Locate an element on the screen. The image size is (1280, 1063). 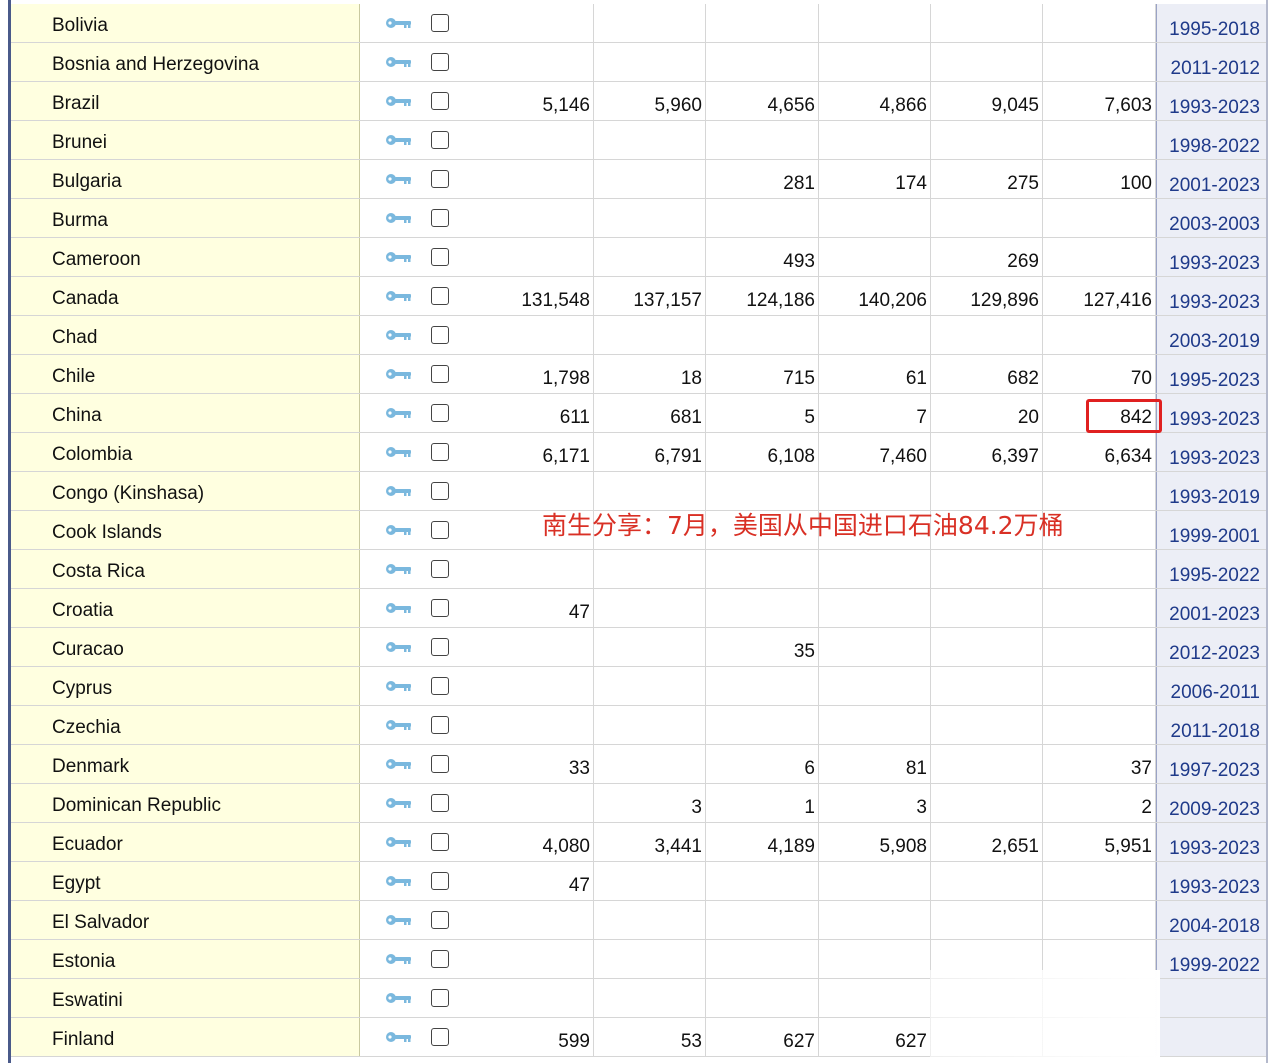
value-cell: 5,960 is located at coordinates (650, 101).